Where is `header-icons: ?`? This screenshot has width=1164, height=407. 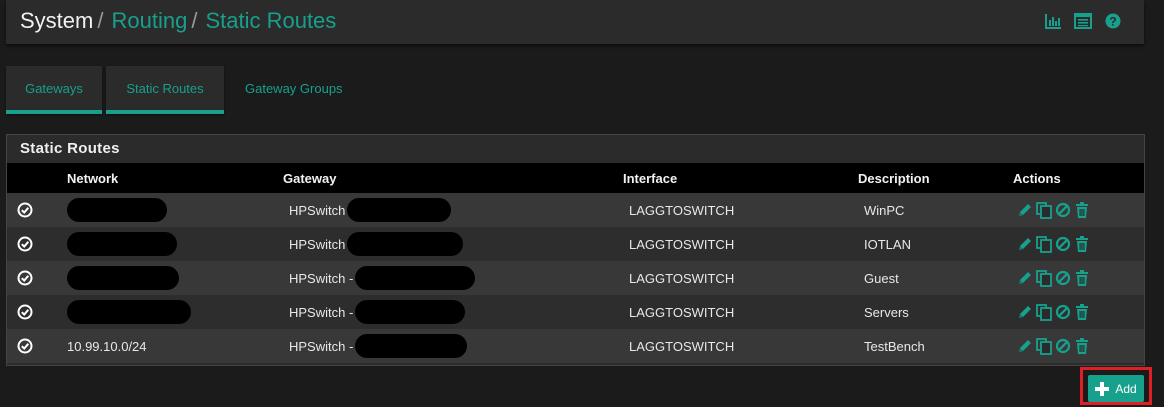
header-icons: ? is located at coordinates (1083, 21).